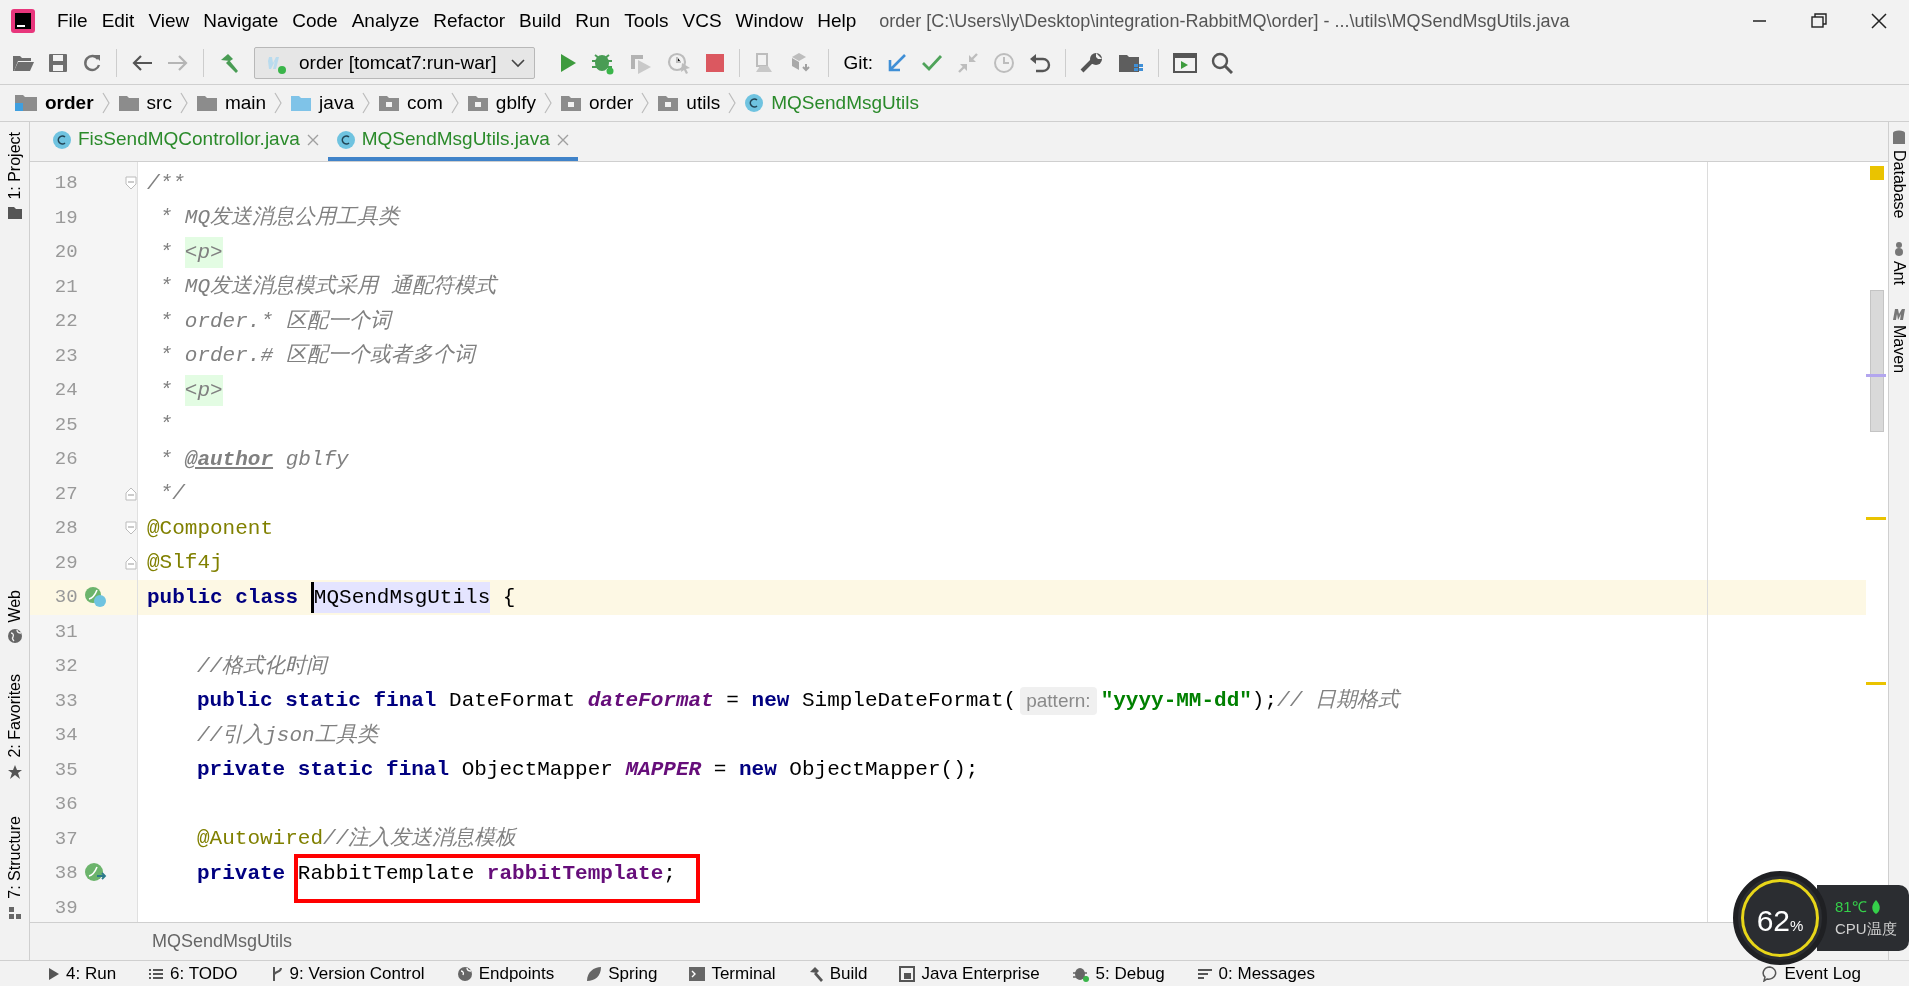  I want to click on tool-window-button: 4: Run, so click(82, 973).